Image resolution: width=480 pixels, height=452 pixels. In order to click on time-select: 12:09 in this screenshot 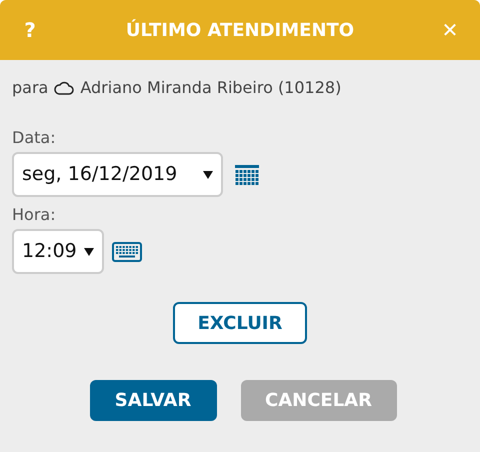, I will do `click(58, 251)`.